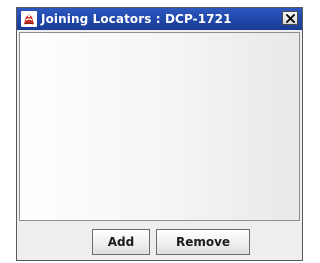 The image size is (320, 263). Describe the element at coordinates (136, 19) in the screenshot. I see `window-title: Joining Locators : DCP-1721` at that location.